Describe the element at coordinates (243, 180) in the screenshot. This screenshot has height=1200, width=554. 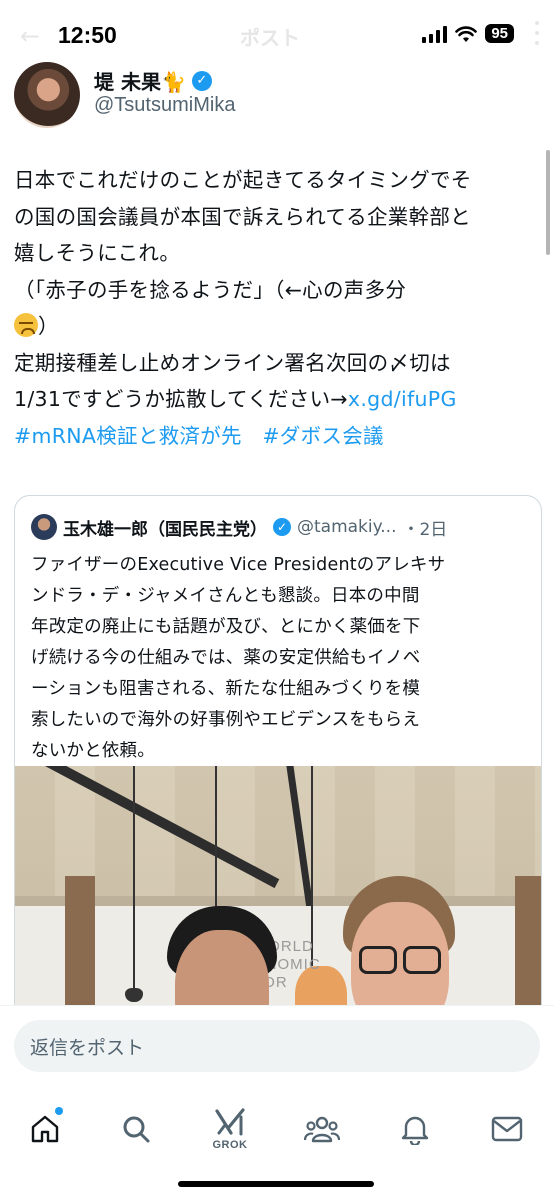
I see `post-text-line: 日本でこれだけのことが起きてるタイミングでそ` at that location.